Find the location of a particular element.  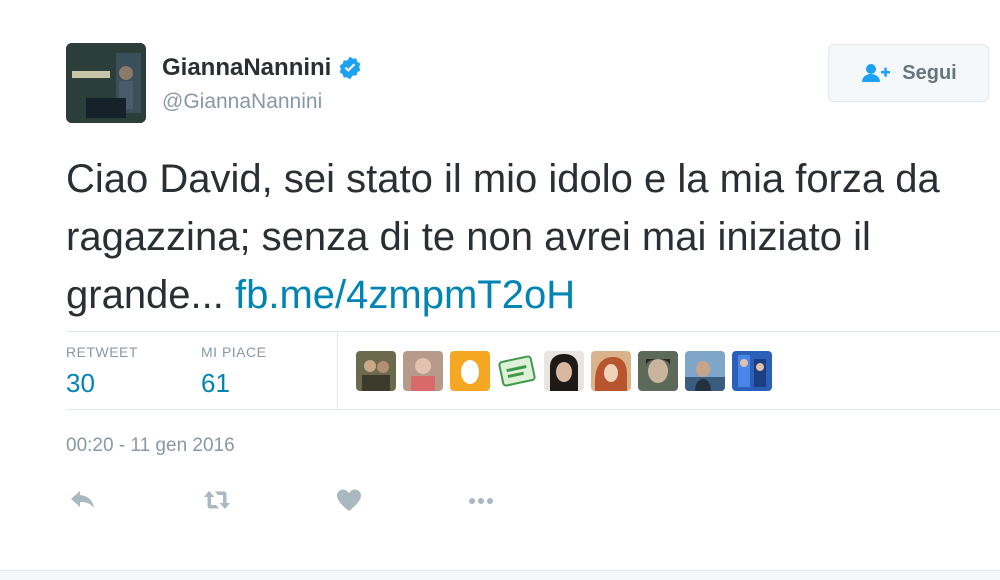

user-handle: @GiannaNannini is located at coordinates (242, 102).